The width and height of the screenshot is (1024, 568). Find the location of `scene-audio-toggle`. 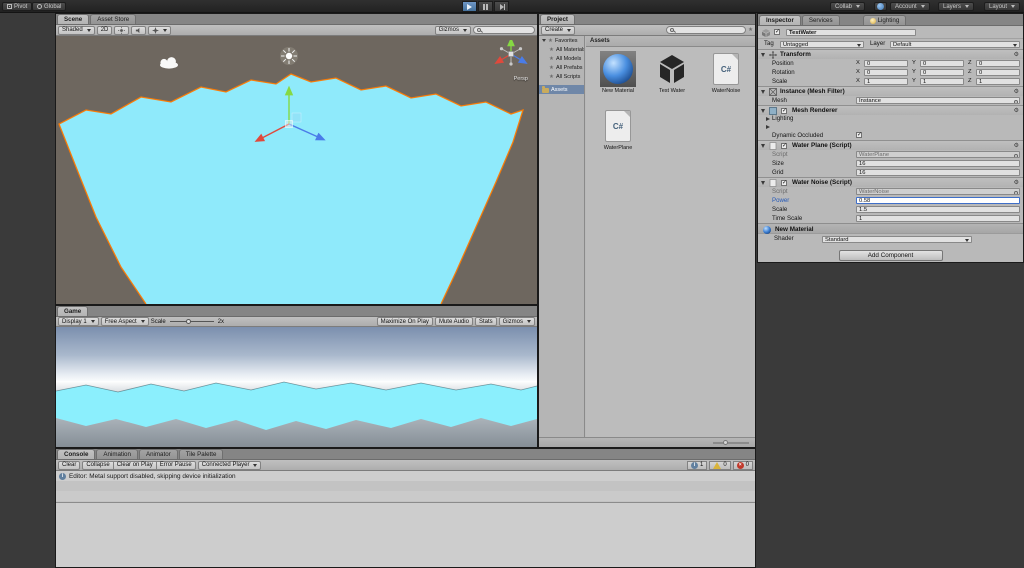

scene-audio-toggle is located at coordinates (139, 30).